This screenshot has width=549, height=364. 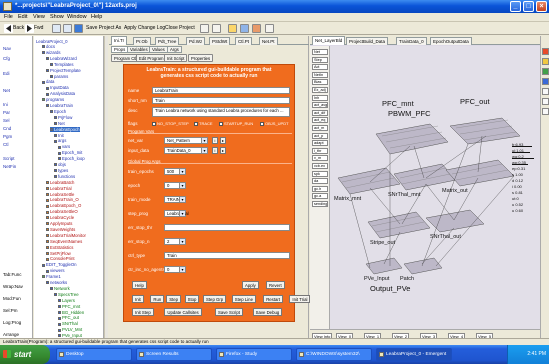 I want to click on view-icon, so click(x=244, y=28).